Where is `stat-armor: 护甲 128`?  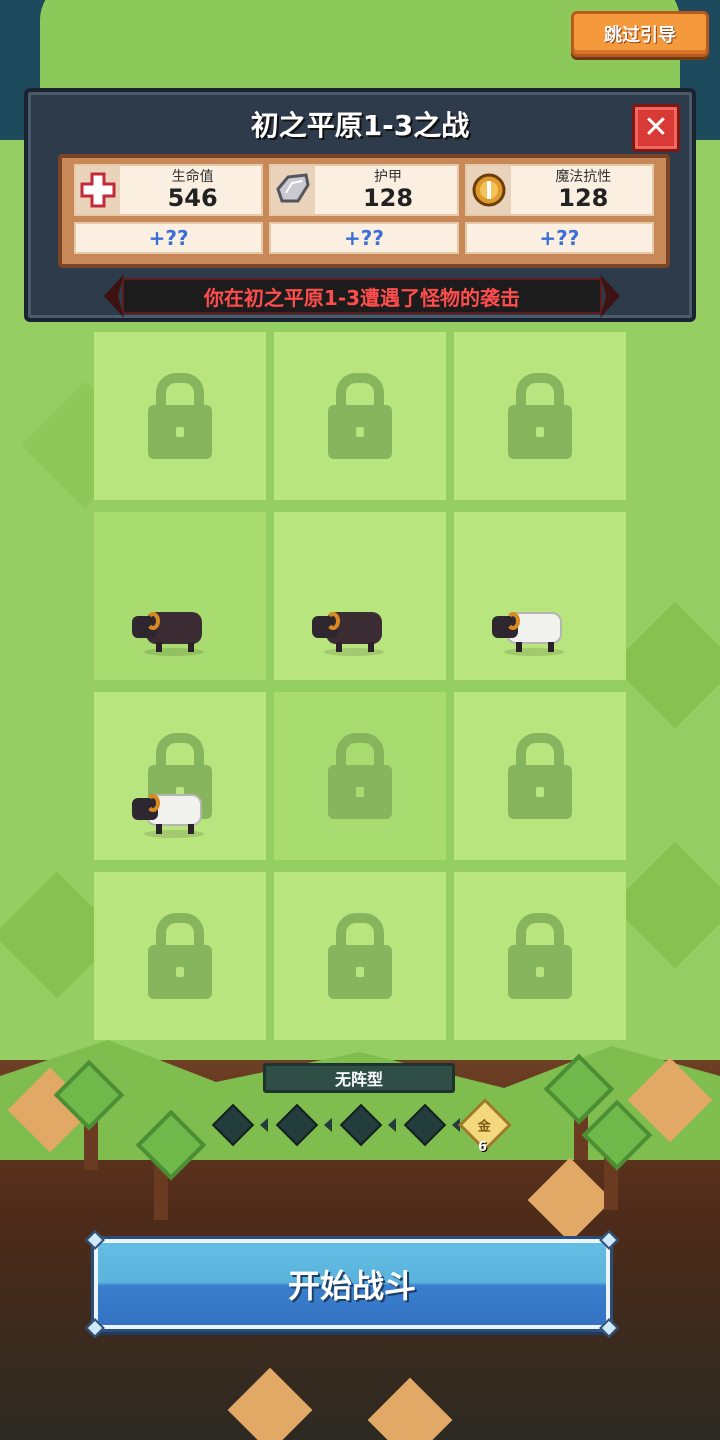
stat-armor: 护甲 128 is located at coordinates (364, 190).